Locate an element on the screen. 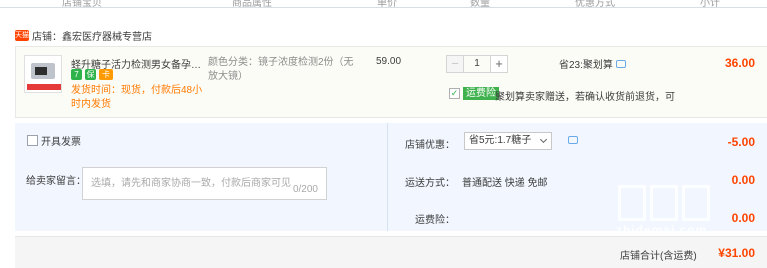 This screenshot has height=268, width=767. watermark: zhidemai.com is located at coordinates (663, 211).